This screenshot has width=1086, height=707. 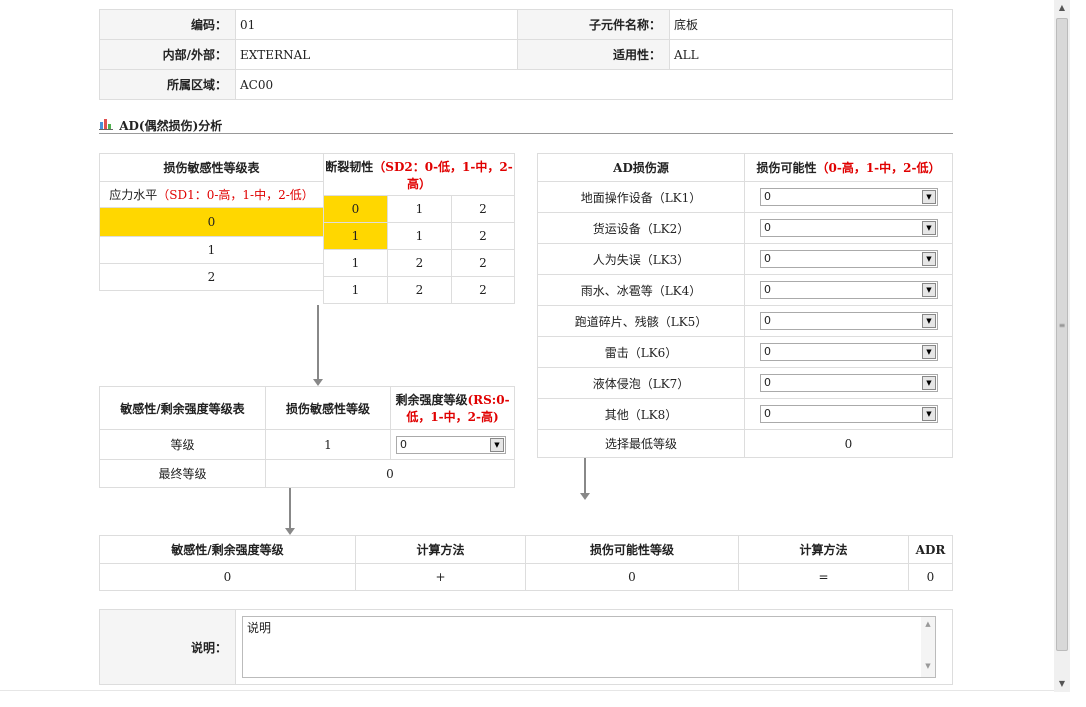 I want to click on zone-value: AC00, so click(x=594, y=84).